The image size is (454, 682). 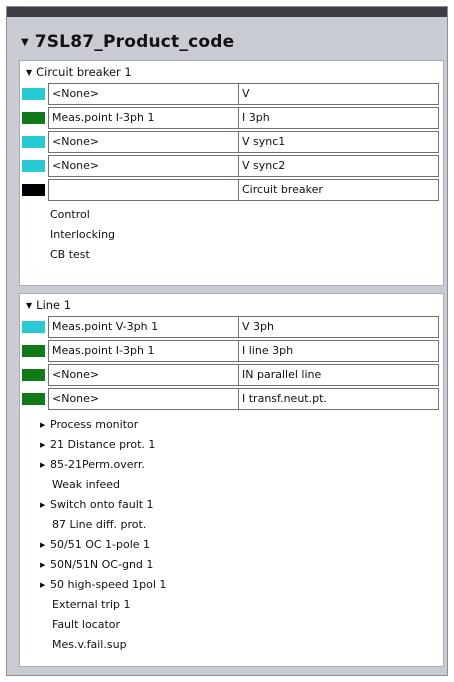 I want to click on function-item: ▶ Switch onto fault 1, so click(x=231, y=505).